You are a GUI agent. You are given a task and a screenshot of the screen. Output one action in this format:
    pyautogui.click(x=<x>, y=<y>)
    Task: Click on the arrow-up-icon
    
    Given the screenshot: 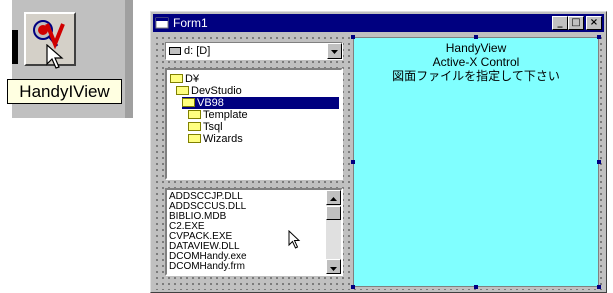 What is the action you would take?
    pyautogui.click(x=333, y=199)
    